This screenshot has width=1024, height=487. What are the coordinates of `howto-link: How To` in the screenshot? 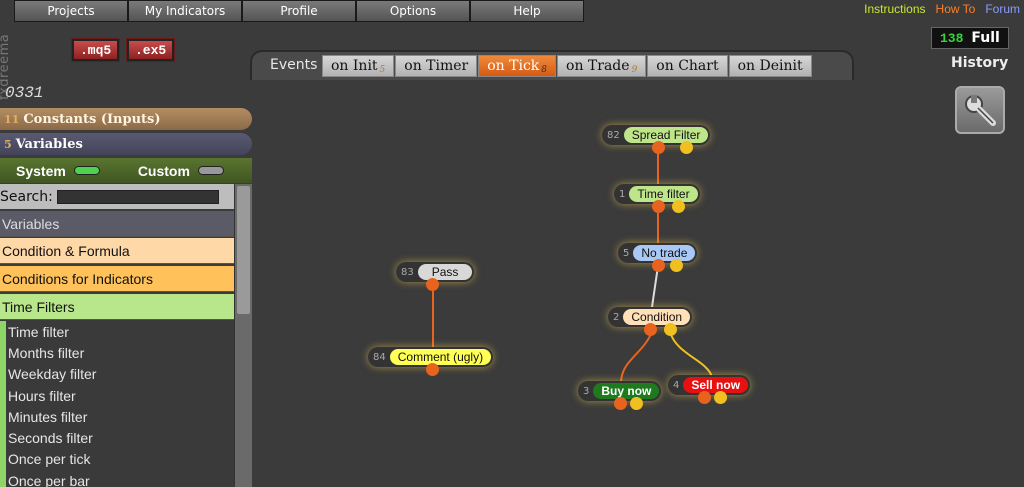 It's located at (956, 9).